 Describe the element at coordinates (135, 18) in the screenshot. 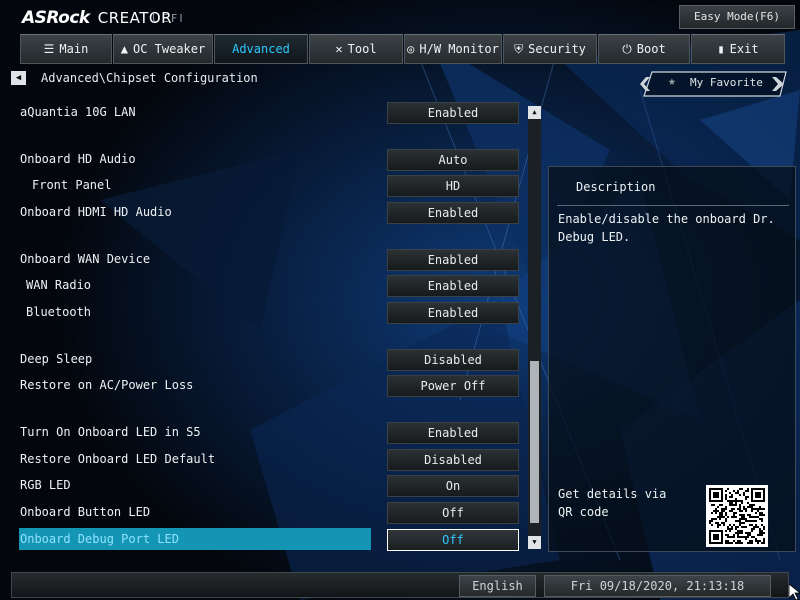

I see `brand-model: CREATOR` at that location.